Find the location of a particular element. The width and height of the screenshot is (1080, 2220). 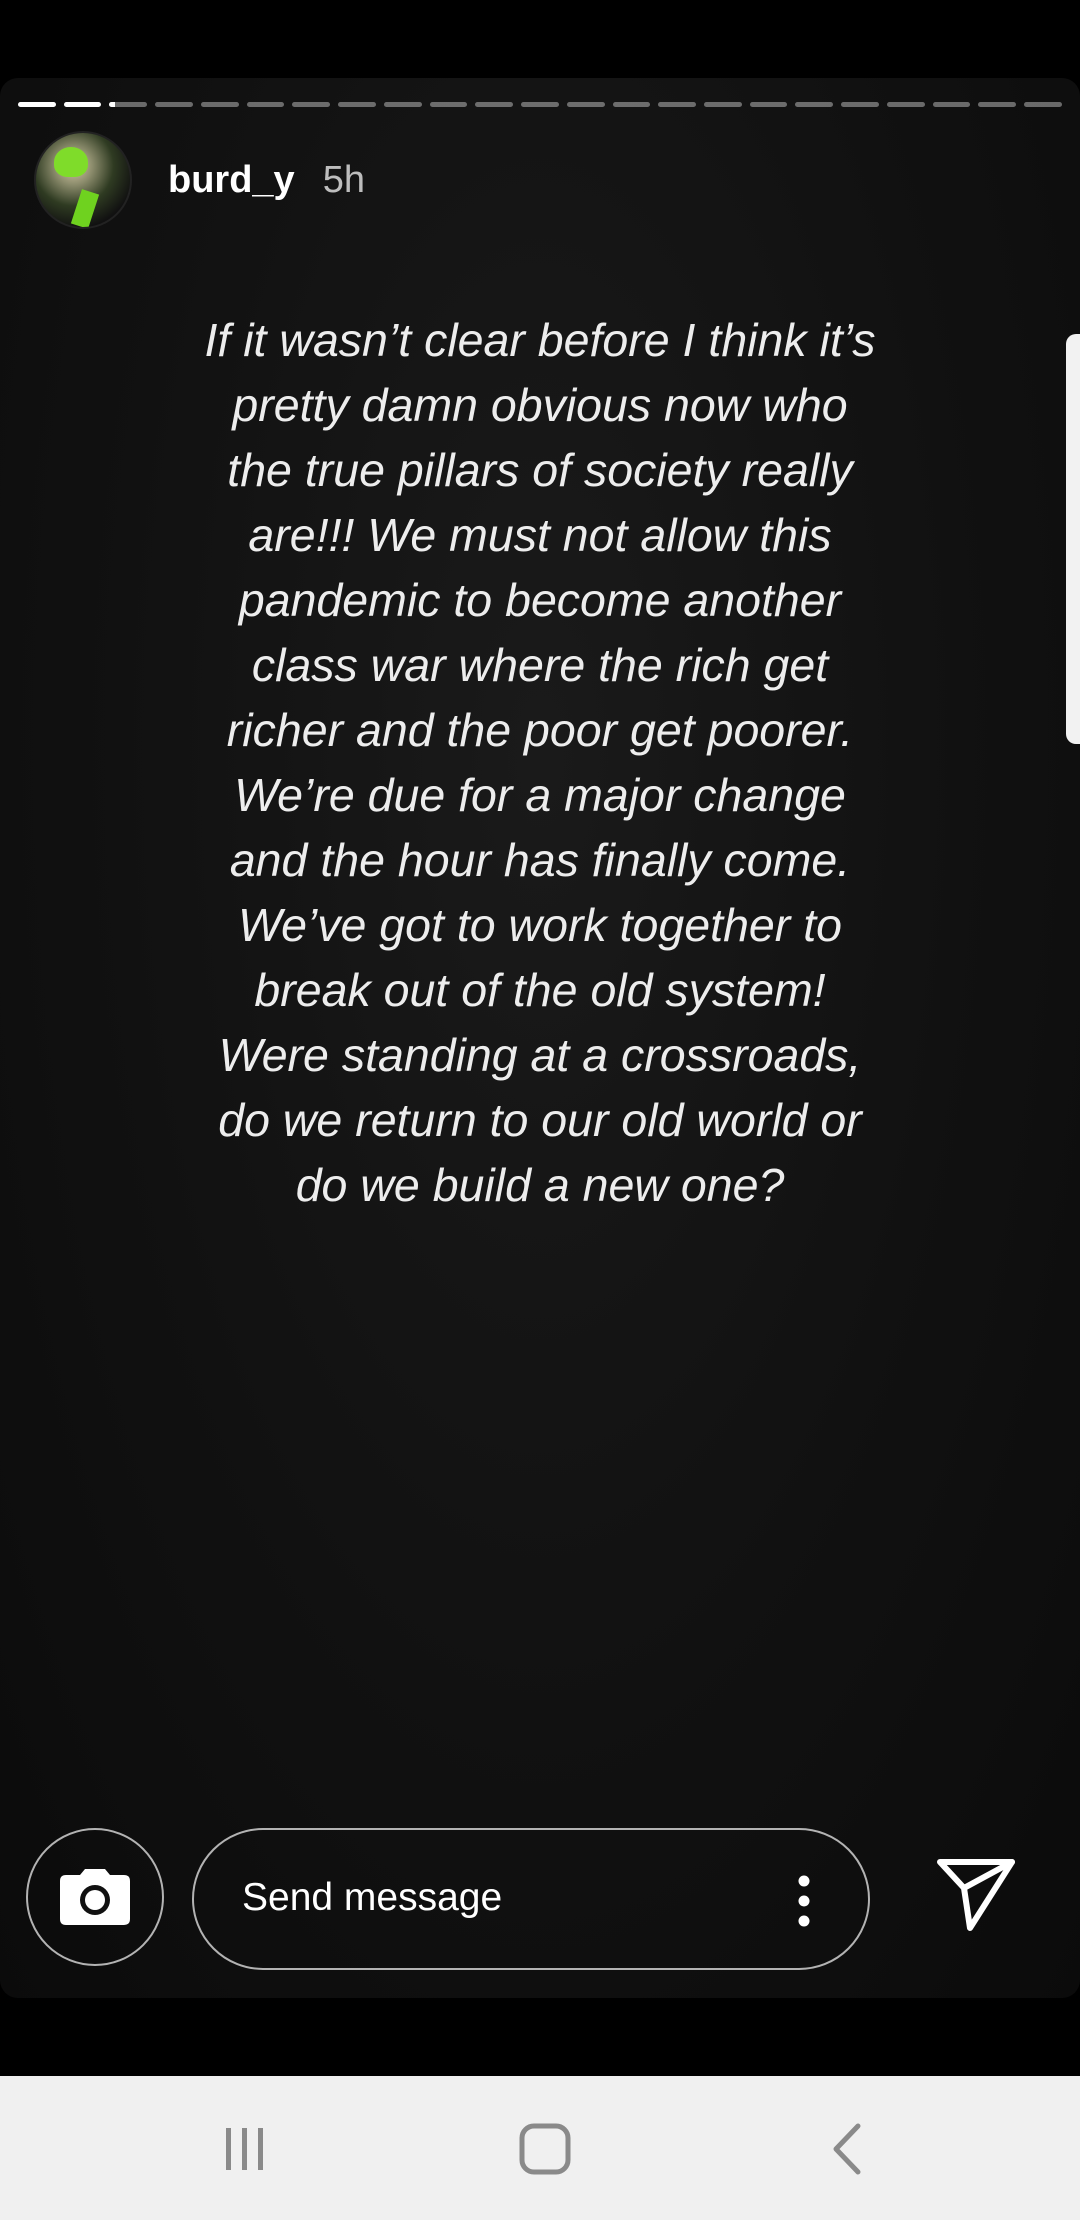

more-vertical-icon is located at coordinates (804, 1901).